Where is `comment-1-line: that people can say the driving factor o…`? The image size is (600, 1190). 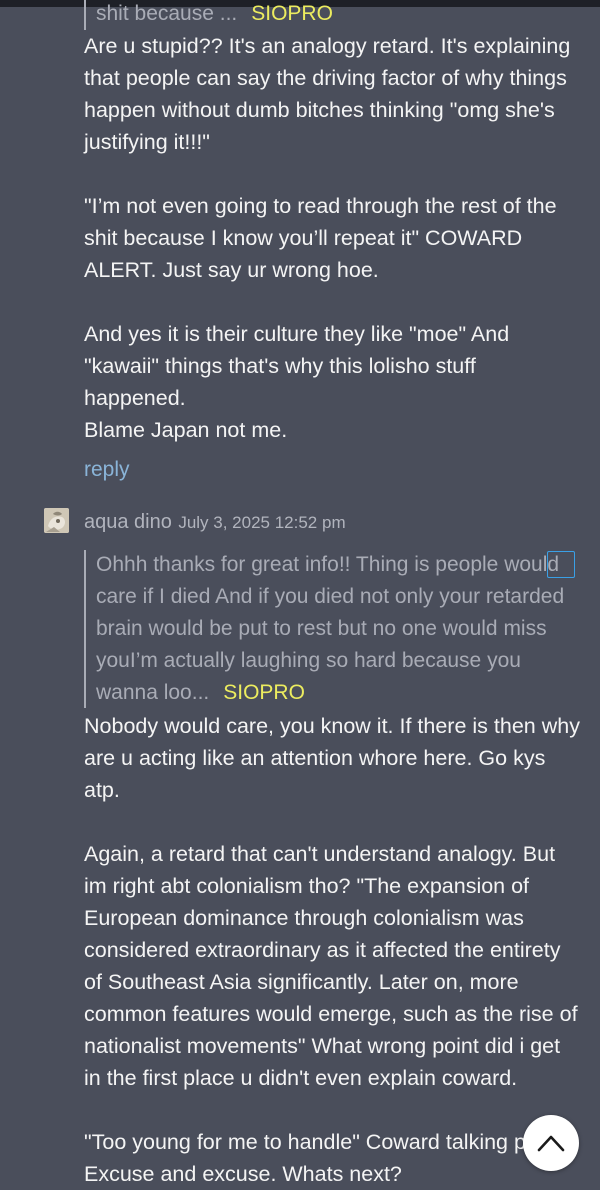 comment-1-line: that people can say the driving factor o… is located at coordinates (325, 78).